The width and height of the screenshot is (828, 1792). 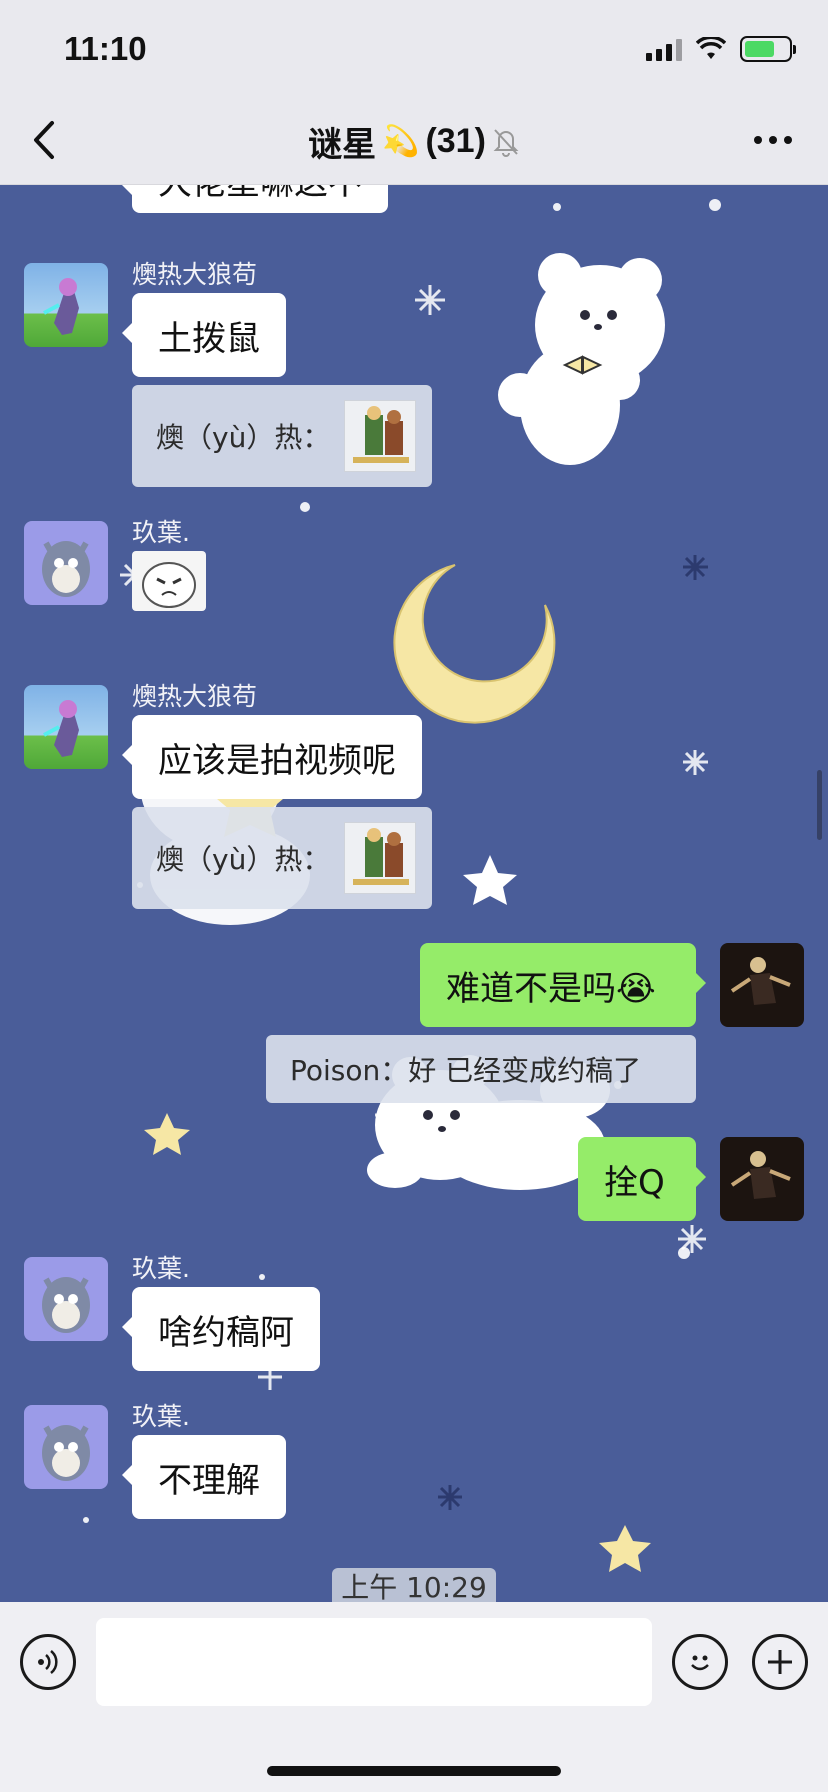 What do you see at coordinates (209, 1480) in the screenshot?
I see `message-text: 不理解` at bounding box center [209, 1480].